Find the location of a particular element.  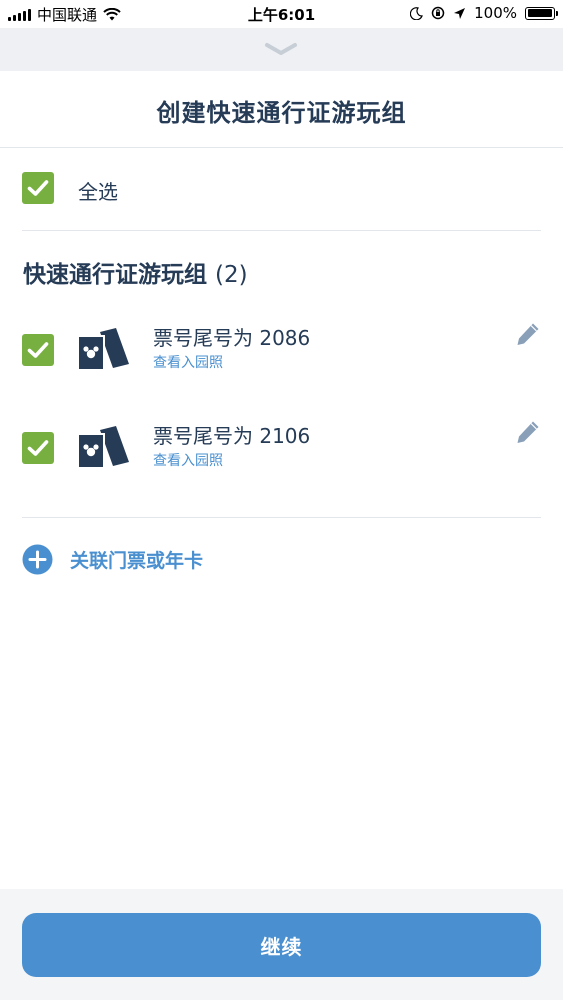

battery-icon is located at coordinates (541, 13).